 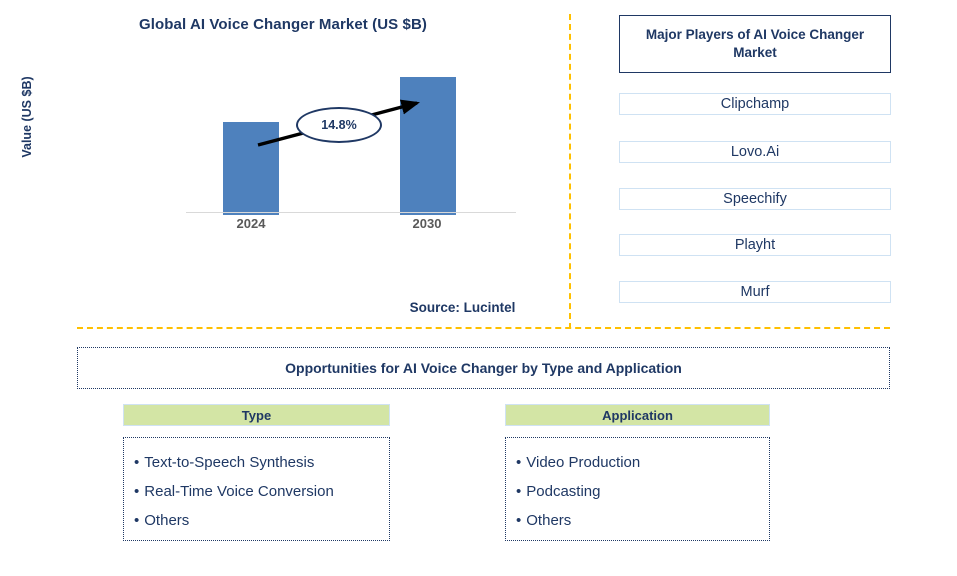 What do you see at coordinates (351, 212) in the screenshot?
I see `chart-axis-line` at bounding box center [351, 212].